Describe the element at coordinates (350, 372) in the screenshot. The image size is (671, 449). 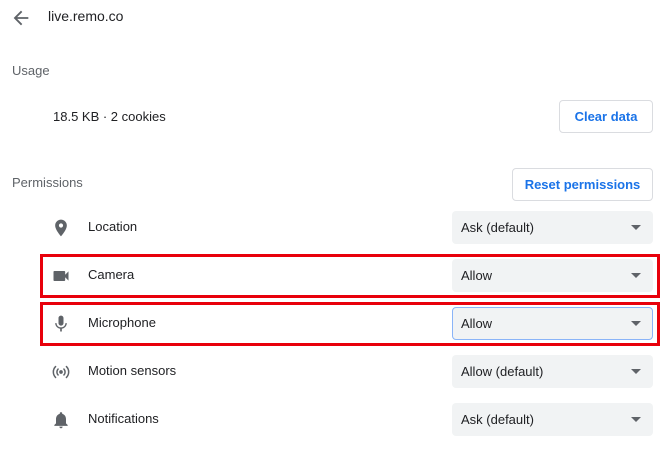
I see `permission-row-motion-sensors: Motion sensors Allow (default)` at that location.